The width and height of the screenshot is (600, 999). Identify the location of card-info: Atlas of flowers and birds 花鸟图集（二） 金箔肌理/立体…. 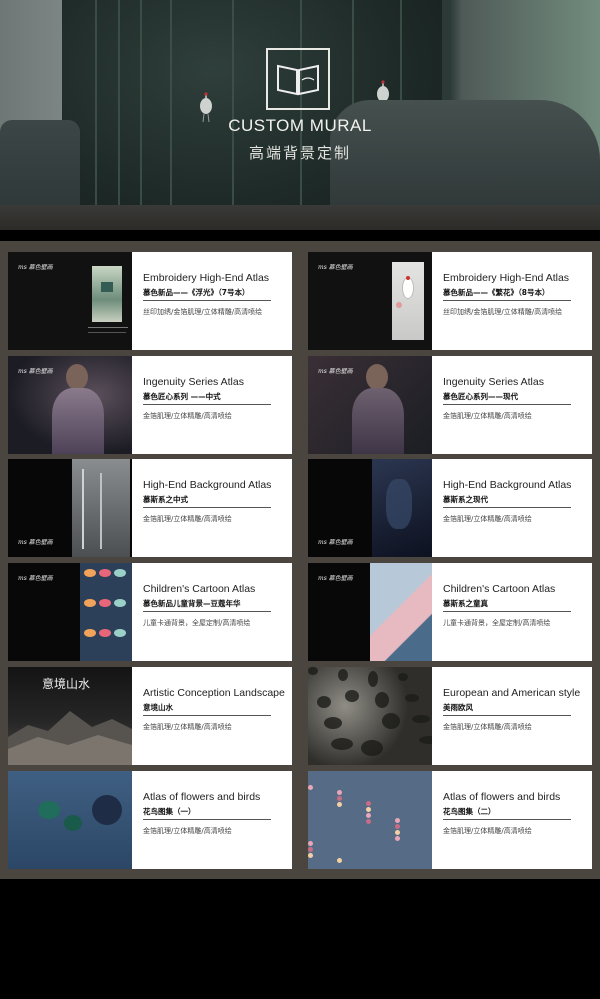
(516, 820).